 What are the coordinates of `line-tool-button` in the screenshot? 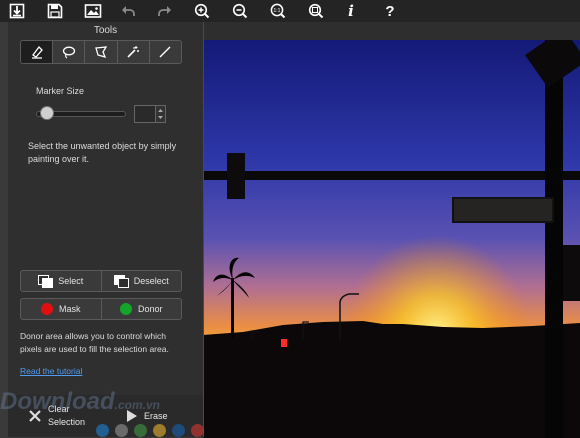 It's located at (165, 52).